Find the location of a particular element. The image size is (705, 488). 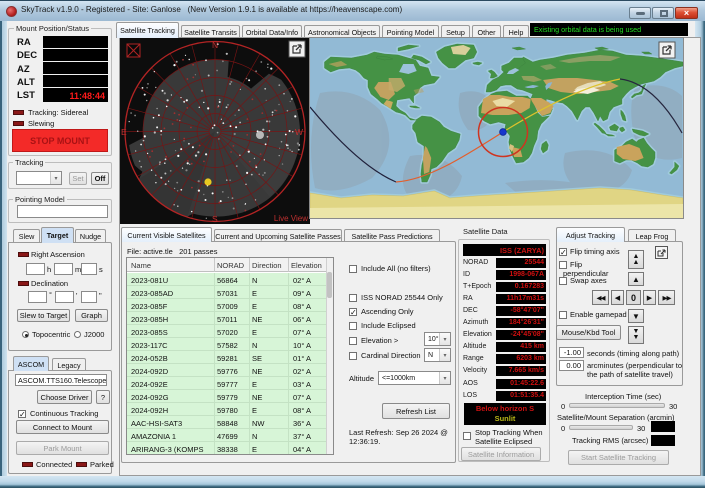

svg-text: Live View is located at coordinates (291, 218).